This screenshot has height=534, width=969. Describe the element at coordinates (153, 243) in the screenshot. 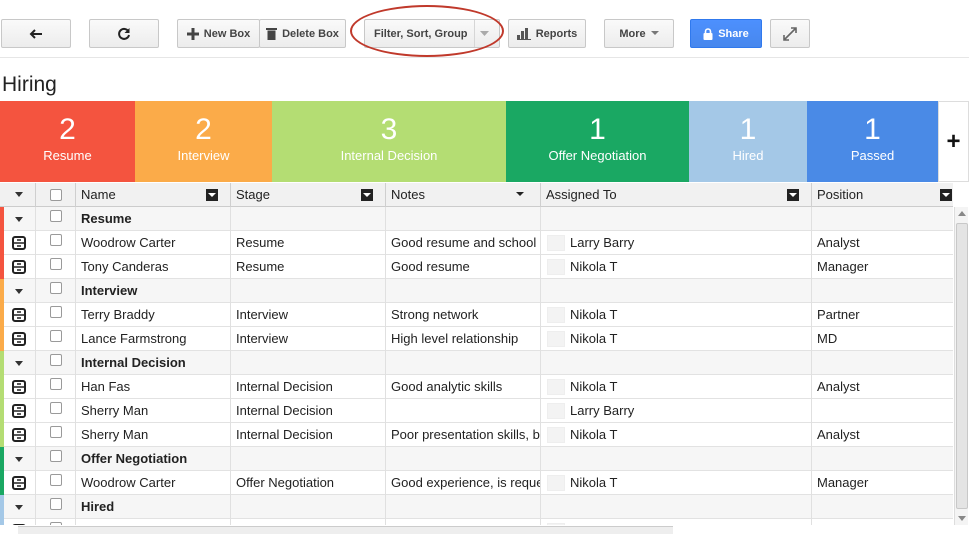

I see `name-cell: Woodrow Carter` at that location.